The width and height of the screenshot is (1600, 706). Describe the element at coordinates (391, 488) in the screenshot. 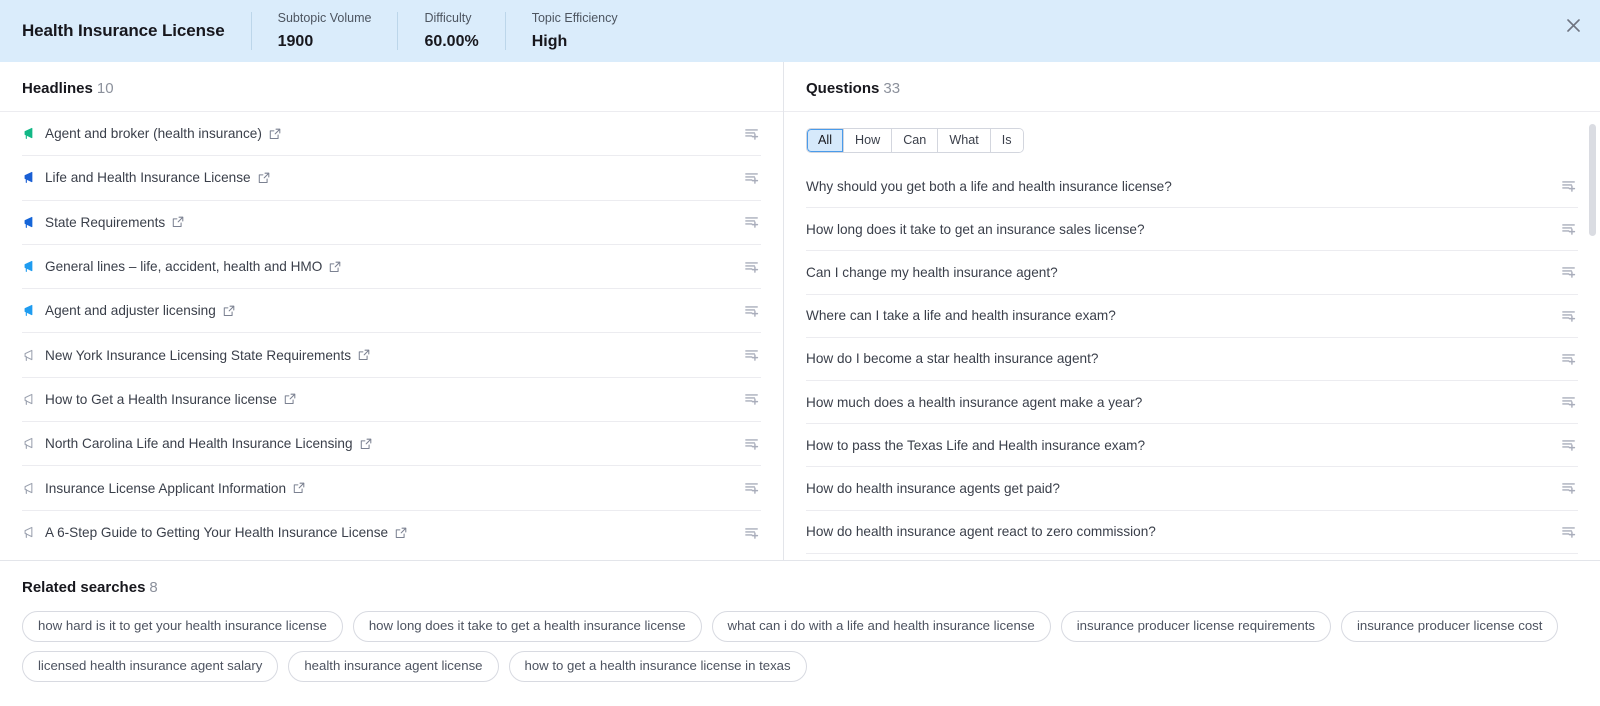

I see `headline-row: Insurance License Applicant Information` at that location.